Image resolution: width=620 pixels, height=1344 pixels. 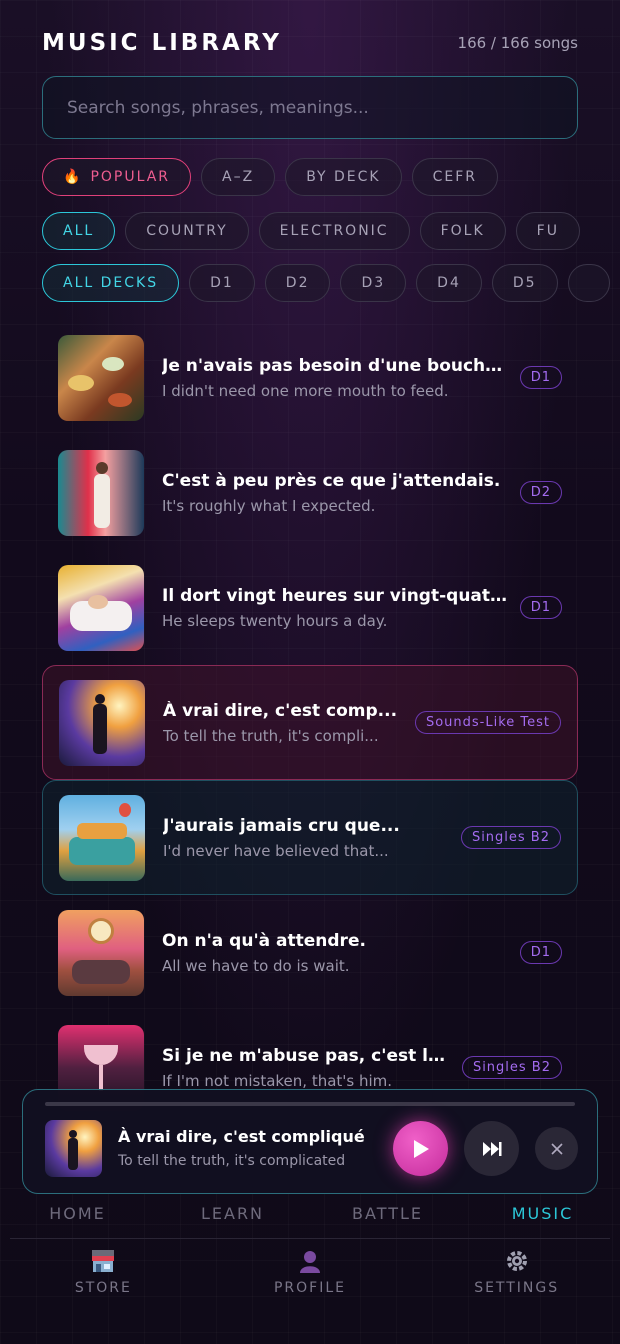 I want to click on song-meaning: I didn't need one more mouth to feed., so click(x=305, y=390).